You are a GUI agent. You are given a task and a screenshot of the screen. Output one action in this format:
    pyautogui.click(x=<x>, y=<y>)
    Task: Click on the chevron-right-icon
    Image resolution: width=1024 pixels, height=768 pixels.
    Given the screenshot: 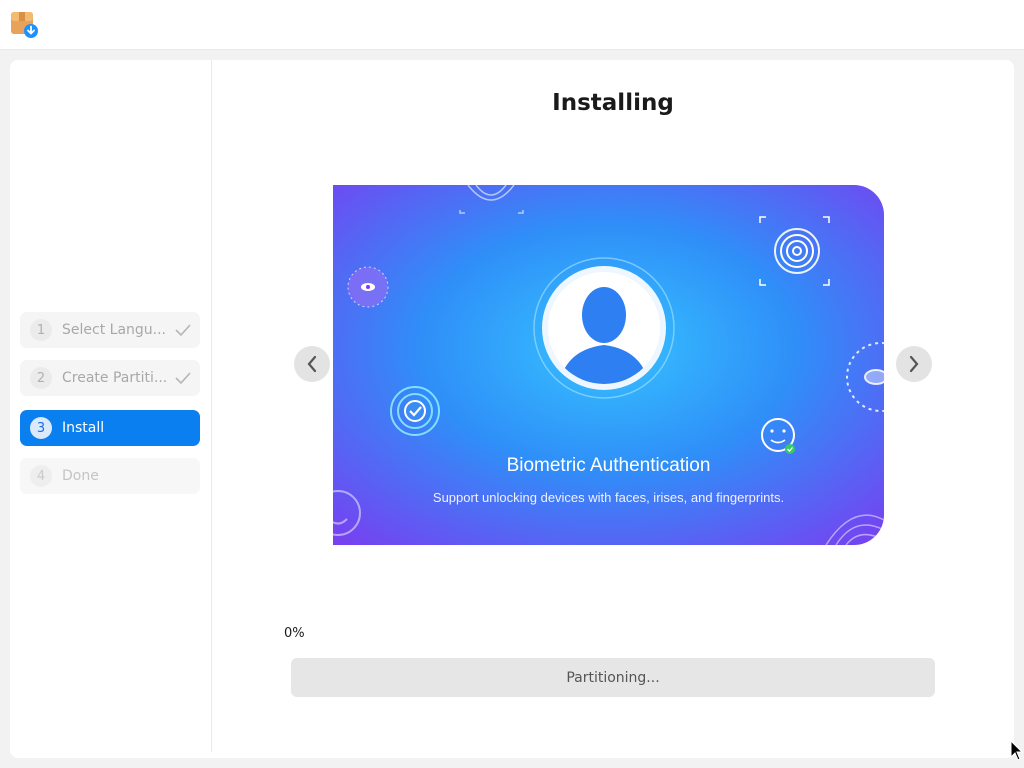 What is the action you would take?
    pyautogui.click(x=914, y=364)
    